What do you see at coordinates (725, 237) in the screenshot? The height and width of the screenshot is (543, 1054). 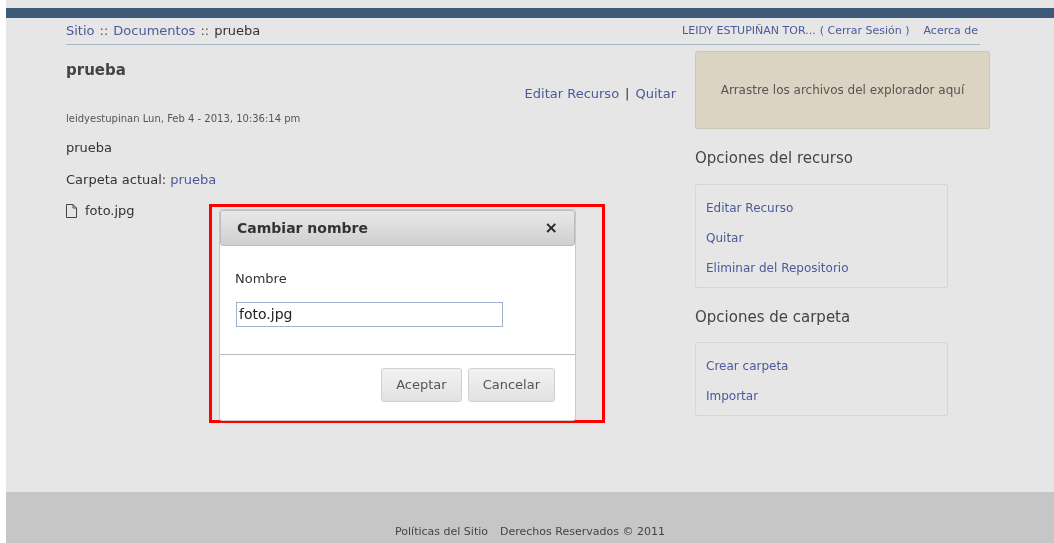 I see `option-link: Quitar` at bounding box center [725, 237].